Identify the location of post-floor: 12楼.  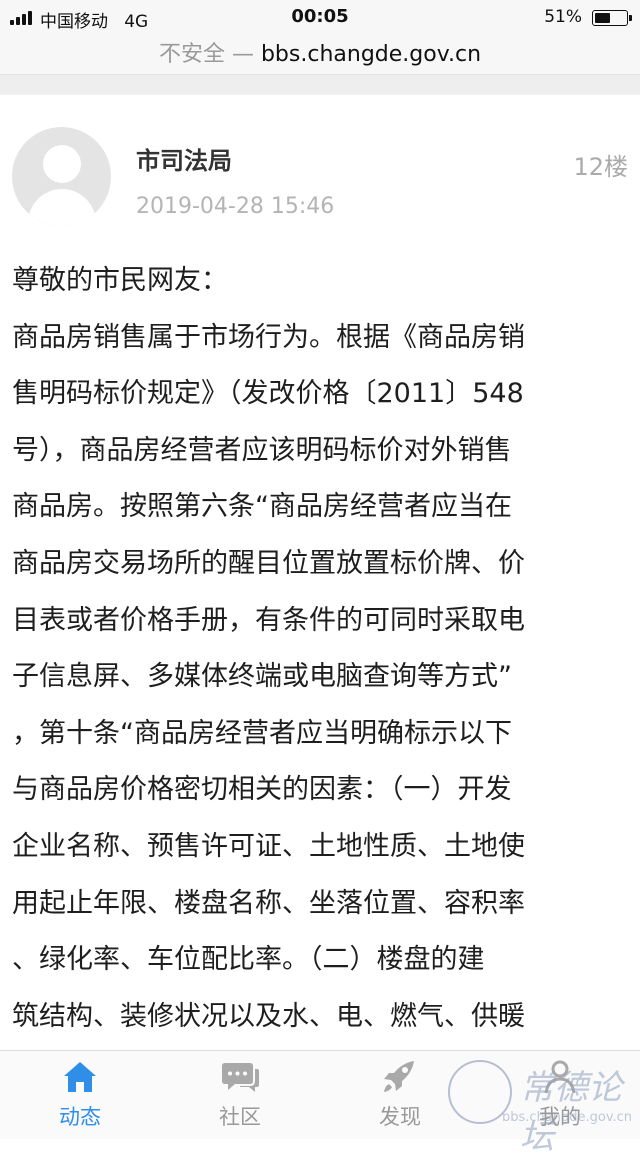
(600, 167).